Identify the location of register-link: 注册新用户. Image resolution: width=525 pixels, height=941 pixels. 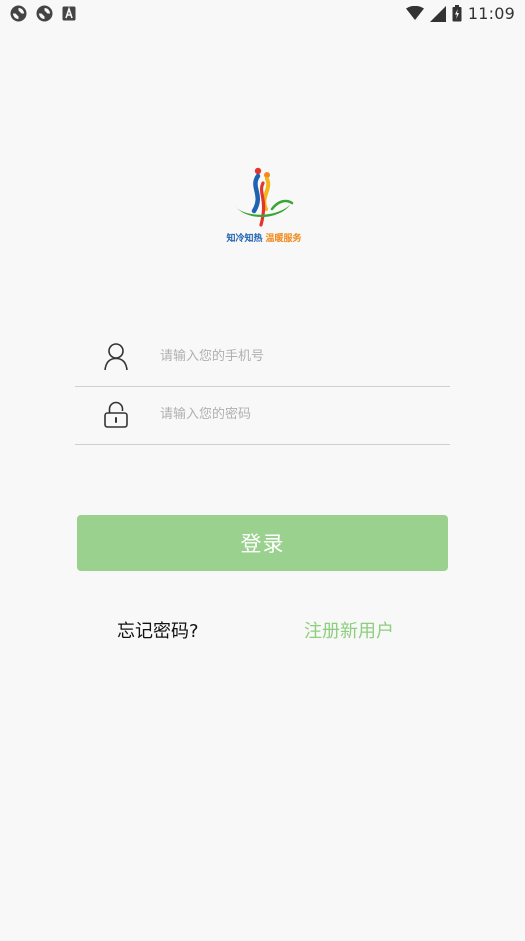
(349, 630).